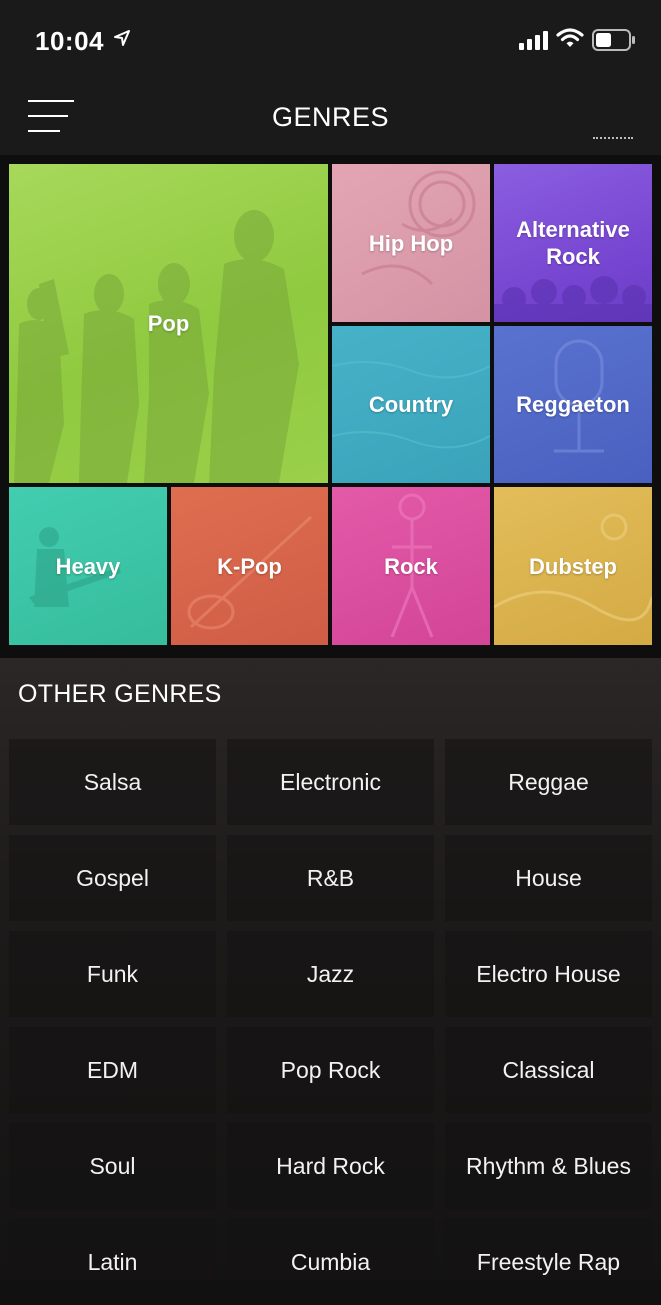  I want to click on genre-cell: R&B, so click(330, 878).